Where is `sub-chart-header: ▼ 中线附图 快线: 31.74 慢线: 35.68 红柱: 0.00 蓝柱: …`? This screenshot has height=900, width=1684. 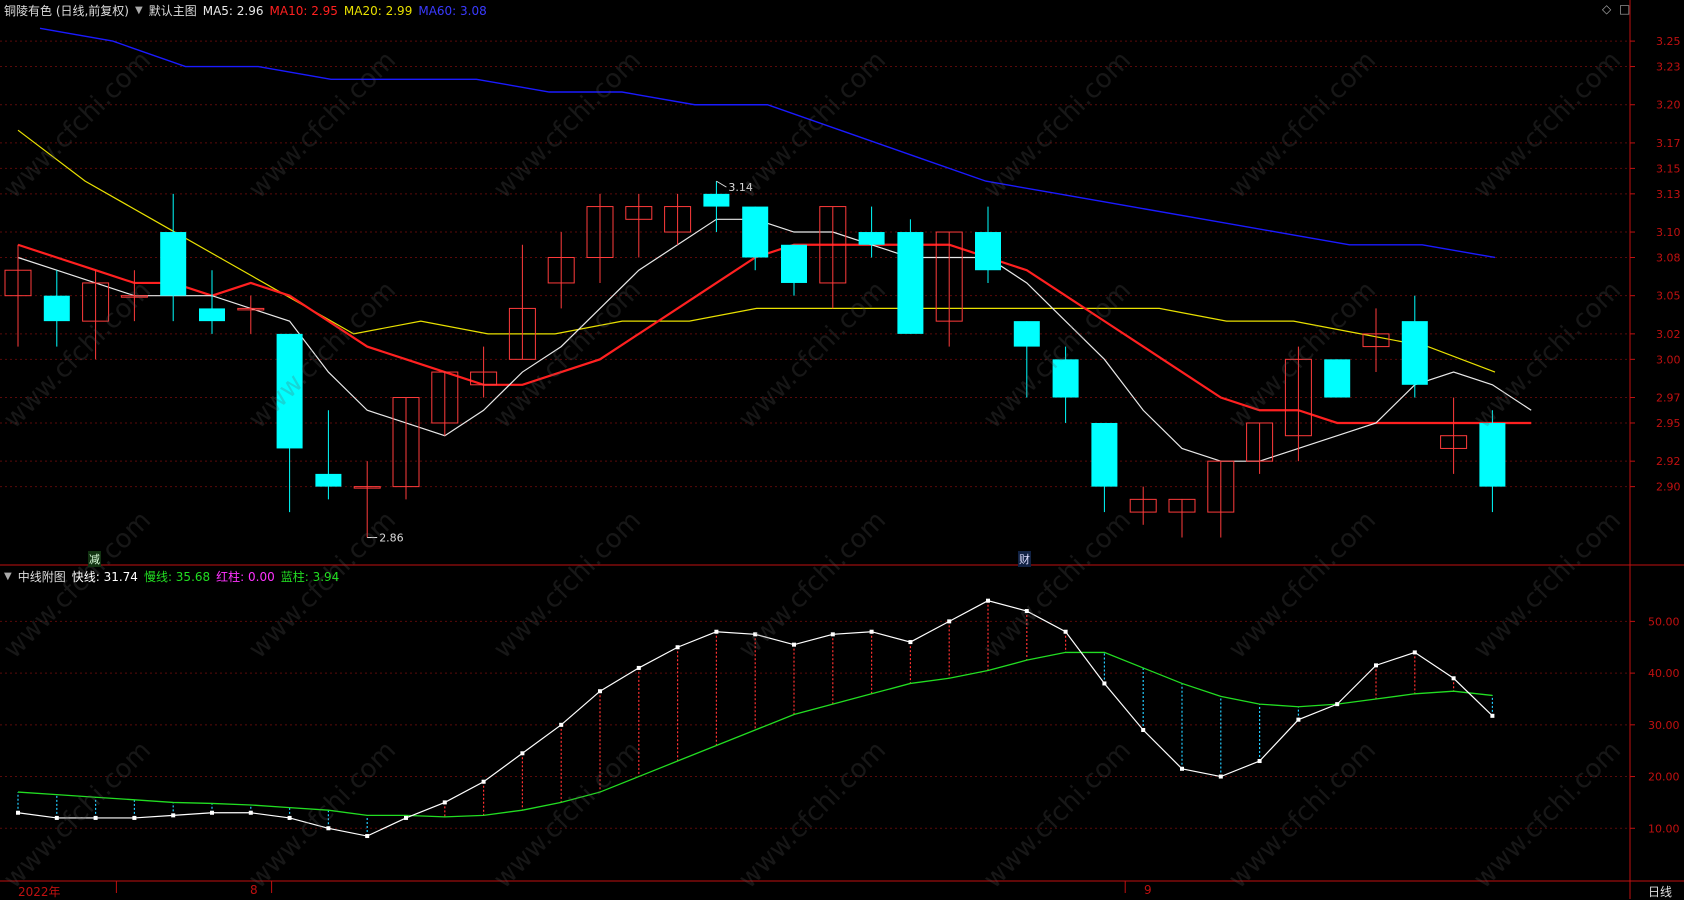 sub-chart-header: ▼ 中线附图 快线: 31.74 慢线: 35.68 红柱: 0.00 蓝柱: … is located at coordinates (171, 576).